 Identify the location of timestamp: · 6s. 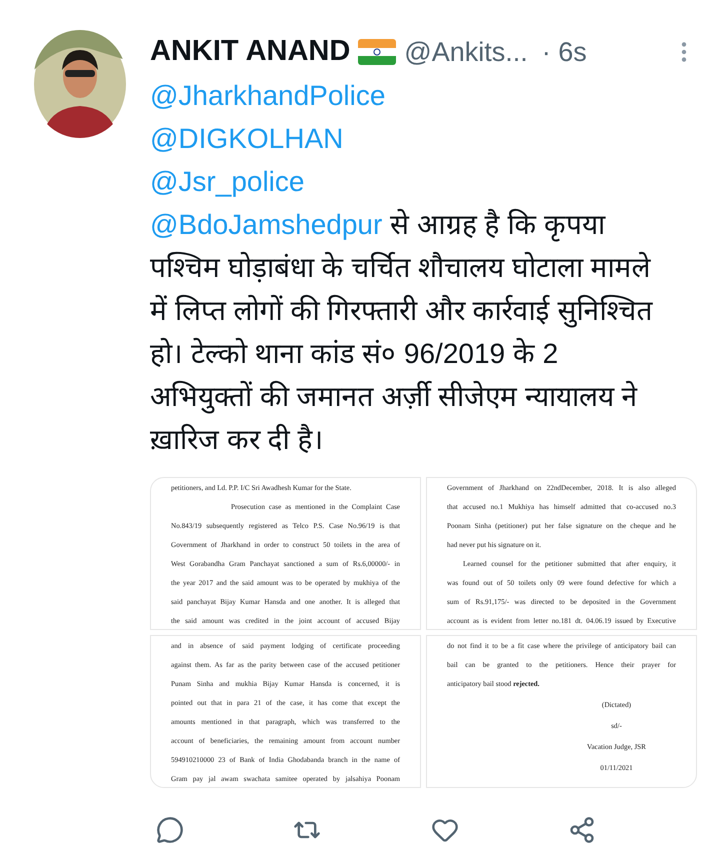
(564, 52).